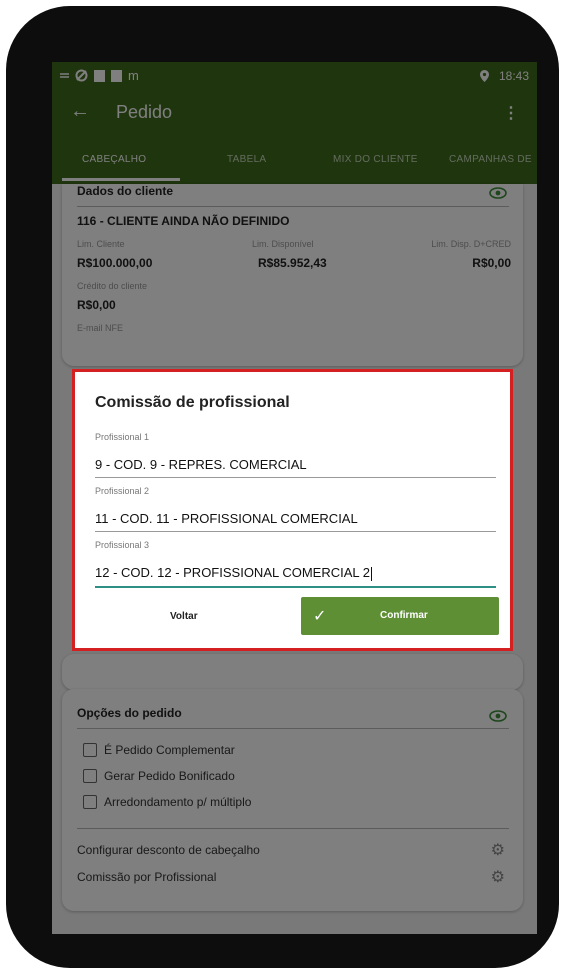 The height and width of the screenshot is (974, 565). What do you see at coordinates (226, 518) in the screenshot?
I see `field-value: 11 - COD. 11 - PROFISSIONAL COMERCIAL` at bounding box center [226, 518].